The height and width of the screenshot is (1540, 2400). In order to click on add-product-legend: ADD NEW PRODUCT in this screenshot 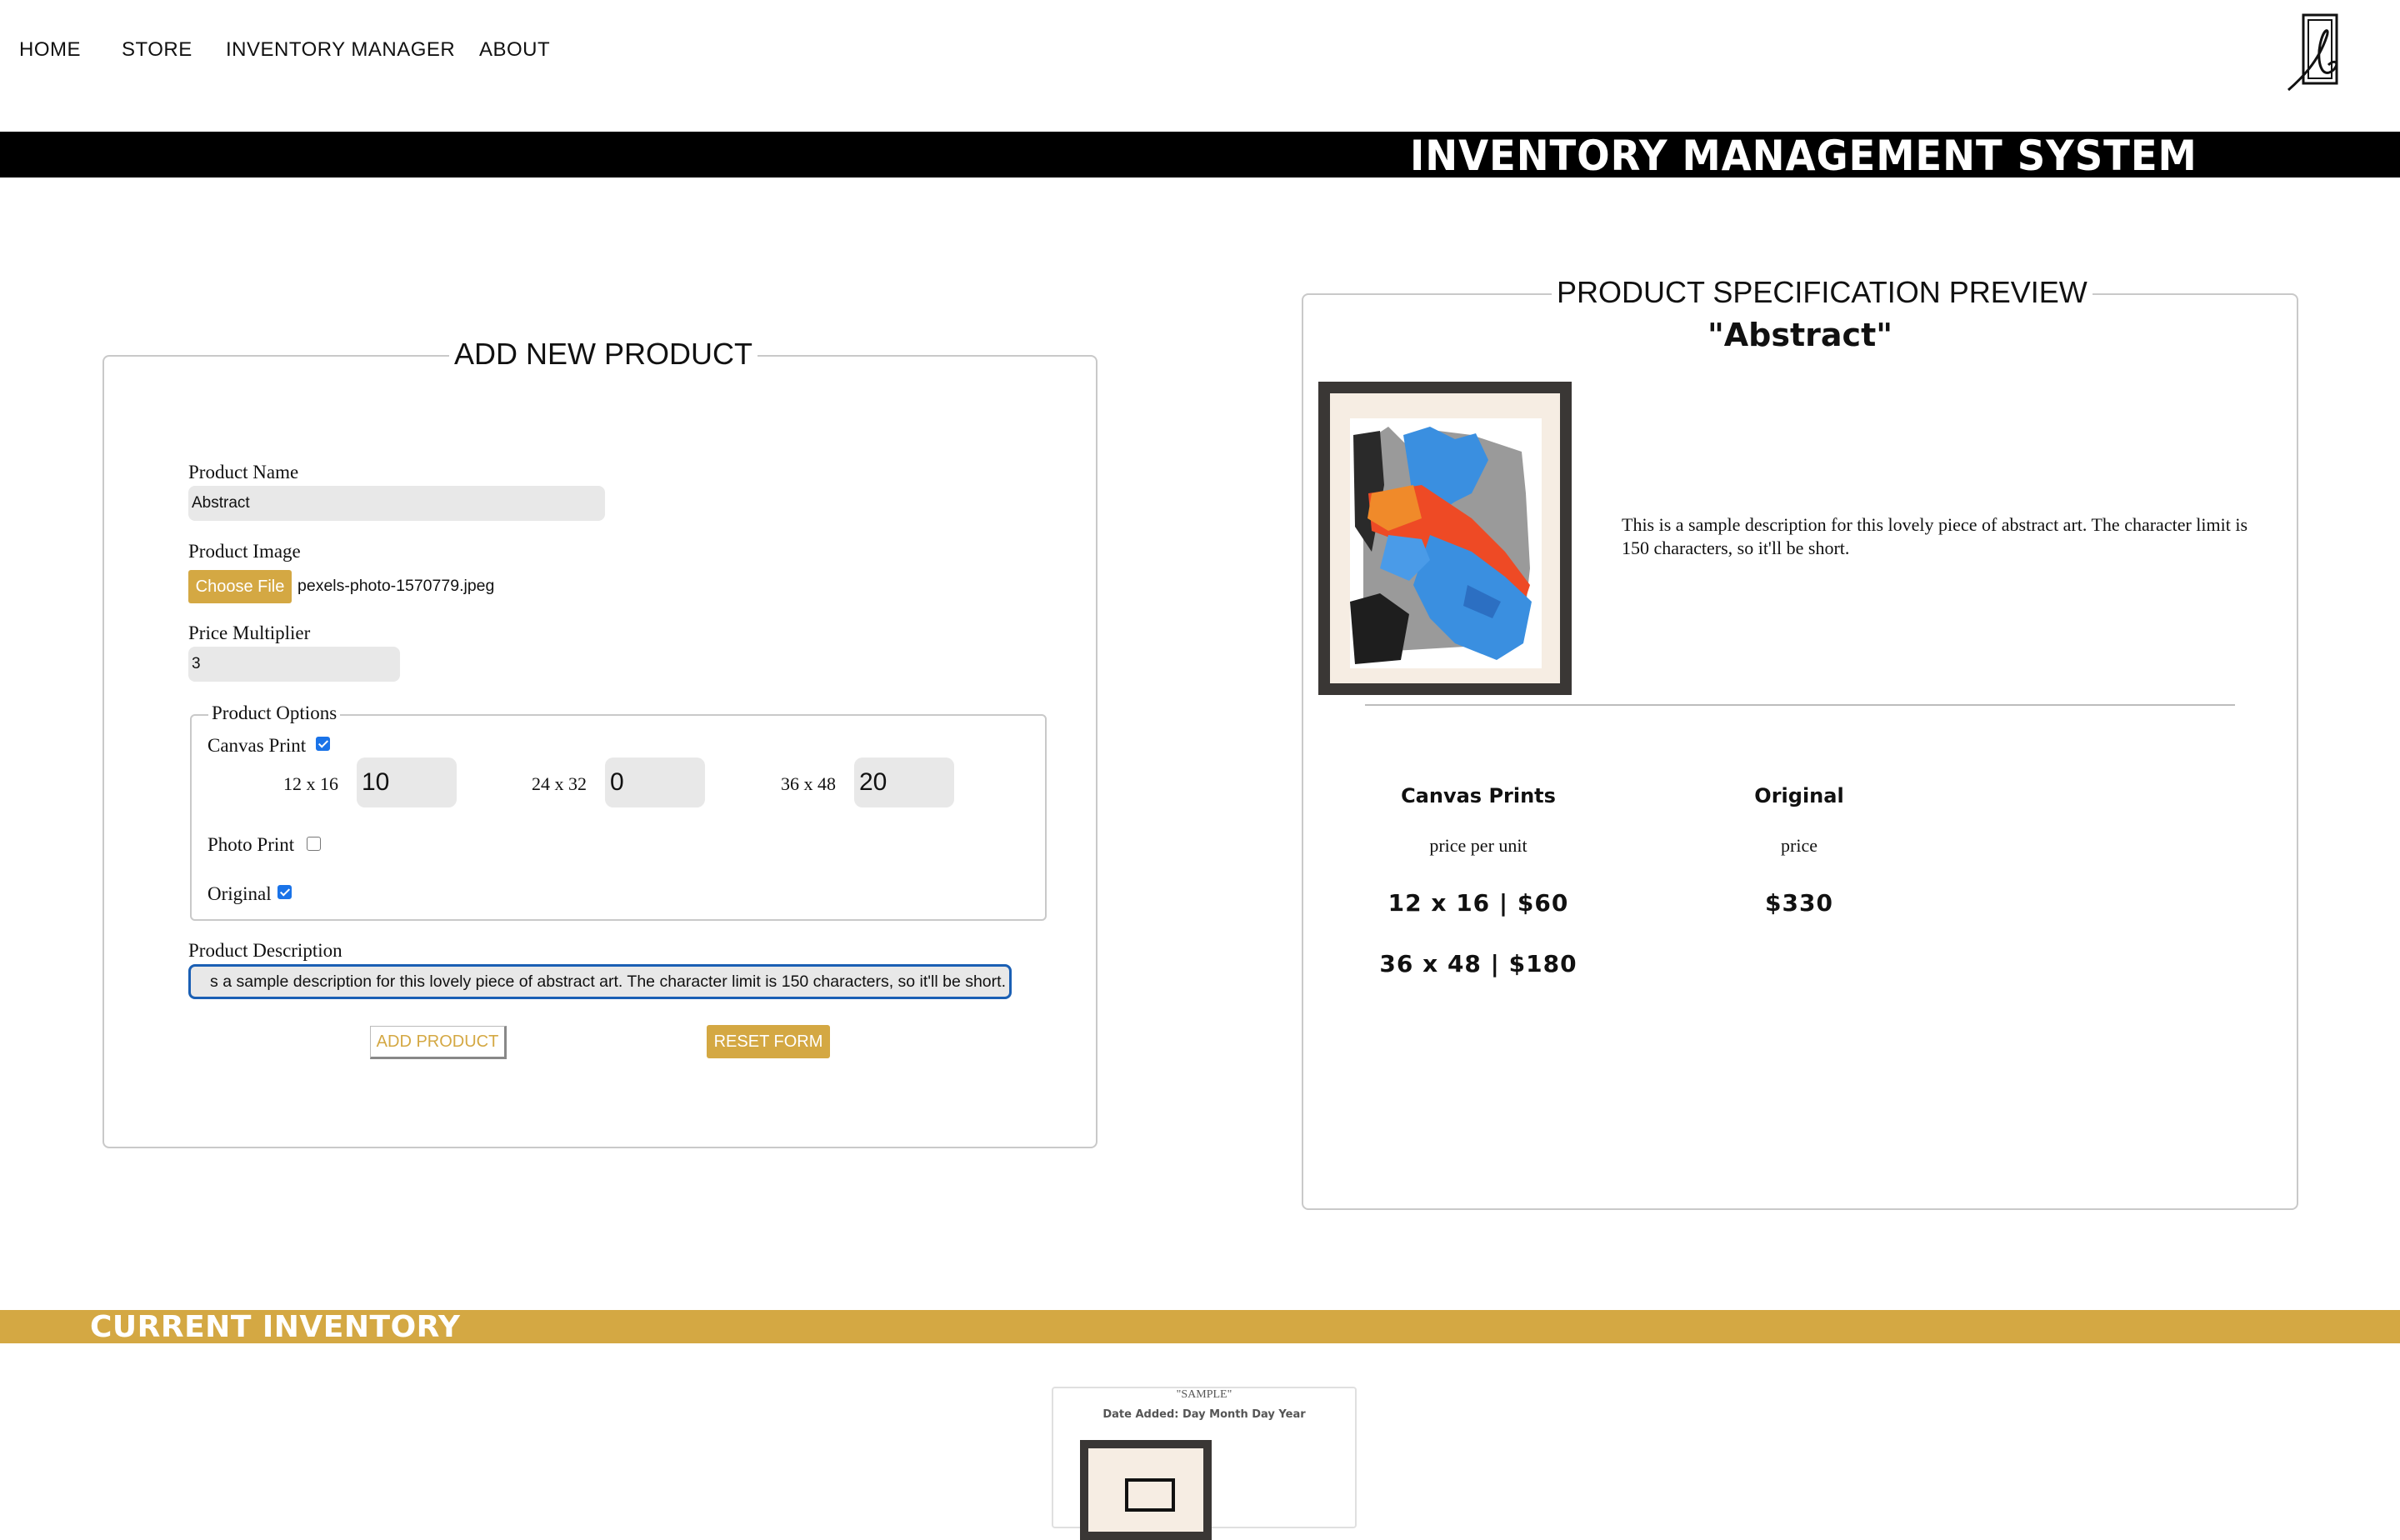, I will do `click(603, 354)`.